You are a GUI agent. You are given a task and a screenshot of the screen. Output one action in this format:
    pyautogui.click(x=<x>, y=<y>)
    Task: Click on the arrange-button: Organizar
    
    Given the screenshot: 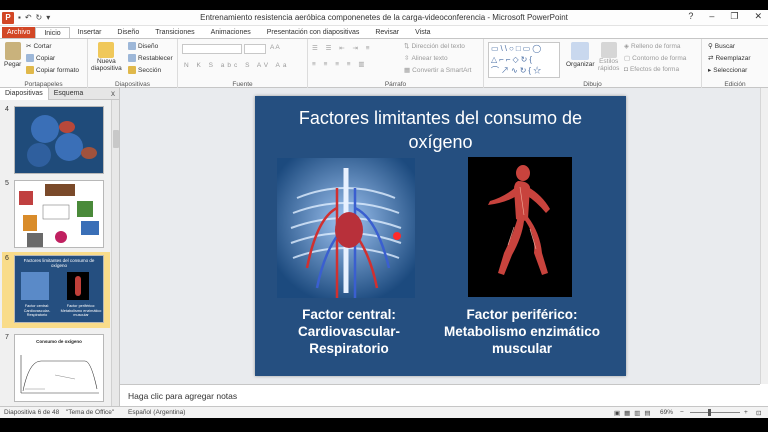 What is the action you would take?
    pyautogui.click(x=580, y=55)
    